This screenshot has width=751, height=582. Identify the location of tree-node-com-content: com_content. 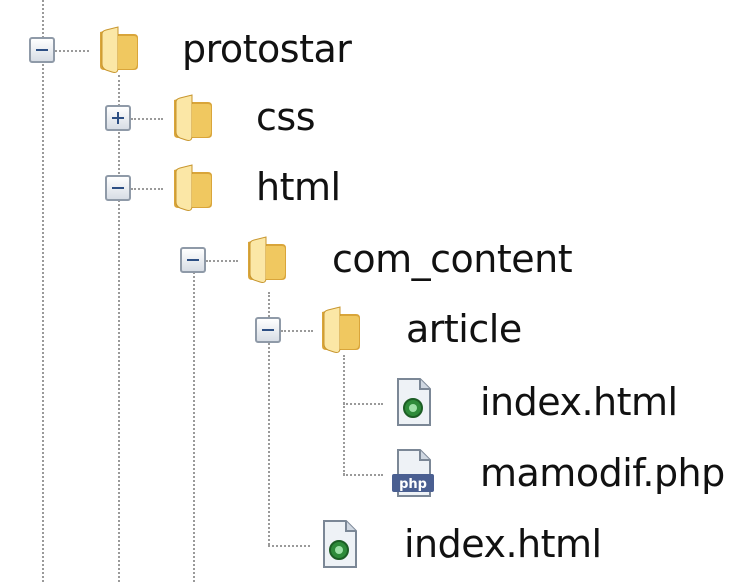
(320, 260).